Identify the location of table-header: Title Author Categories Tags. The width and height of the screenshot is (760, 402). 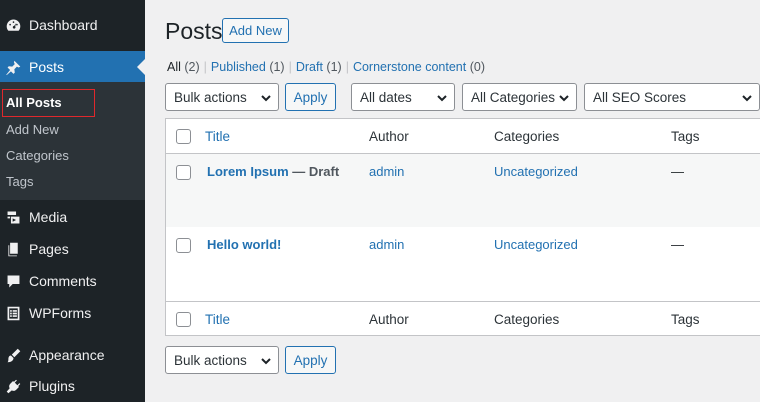
(463, 136).